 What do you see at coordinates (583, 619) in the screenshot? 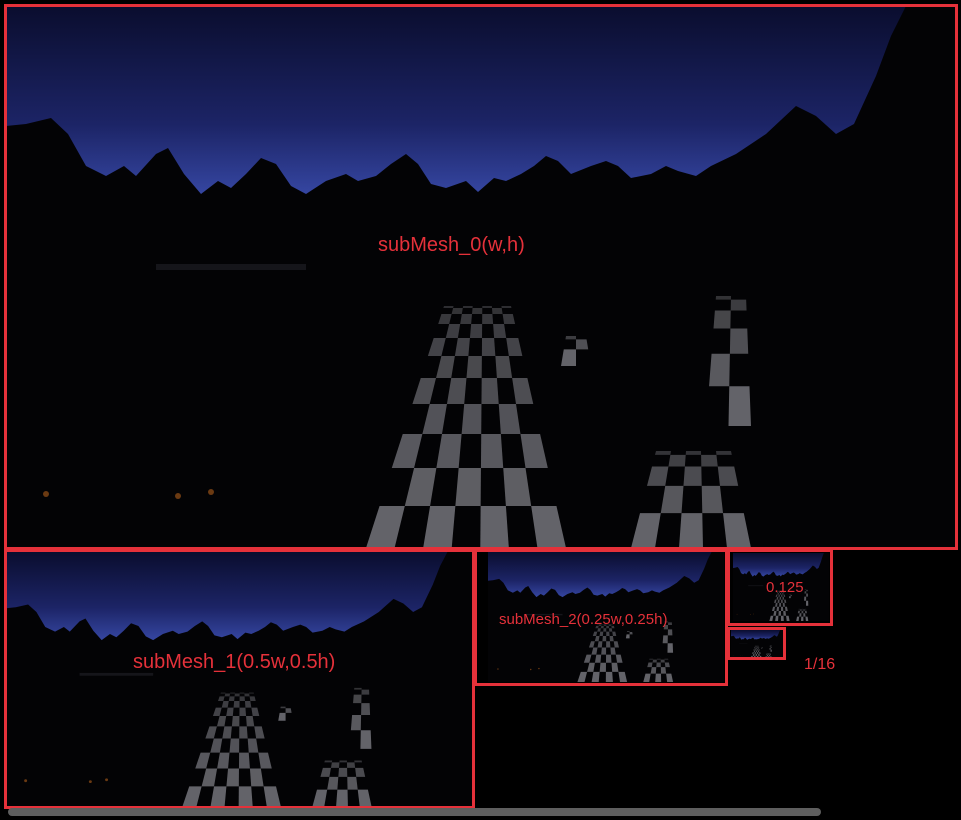
I see `submesh-2-label: subMesh_2(0.25w,0.25h)` at bounding box center [583, 619].